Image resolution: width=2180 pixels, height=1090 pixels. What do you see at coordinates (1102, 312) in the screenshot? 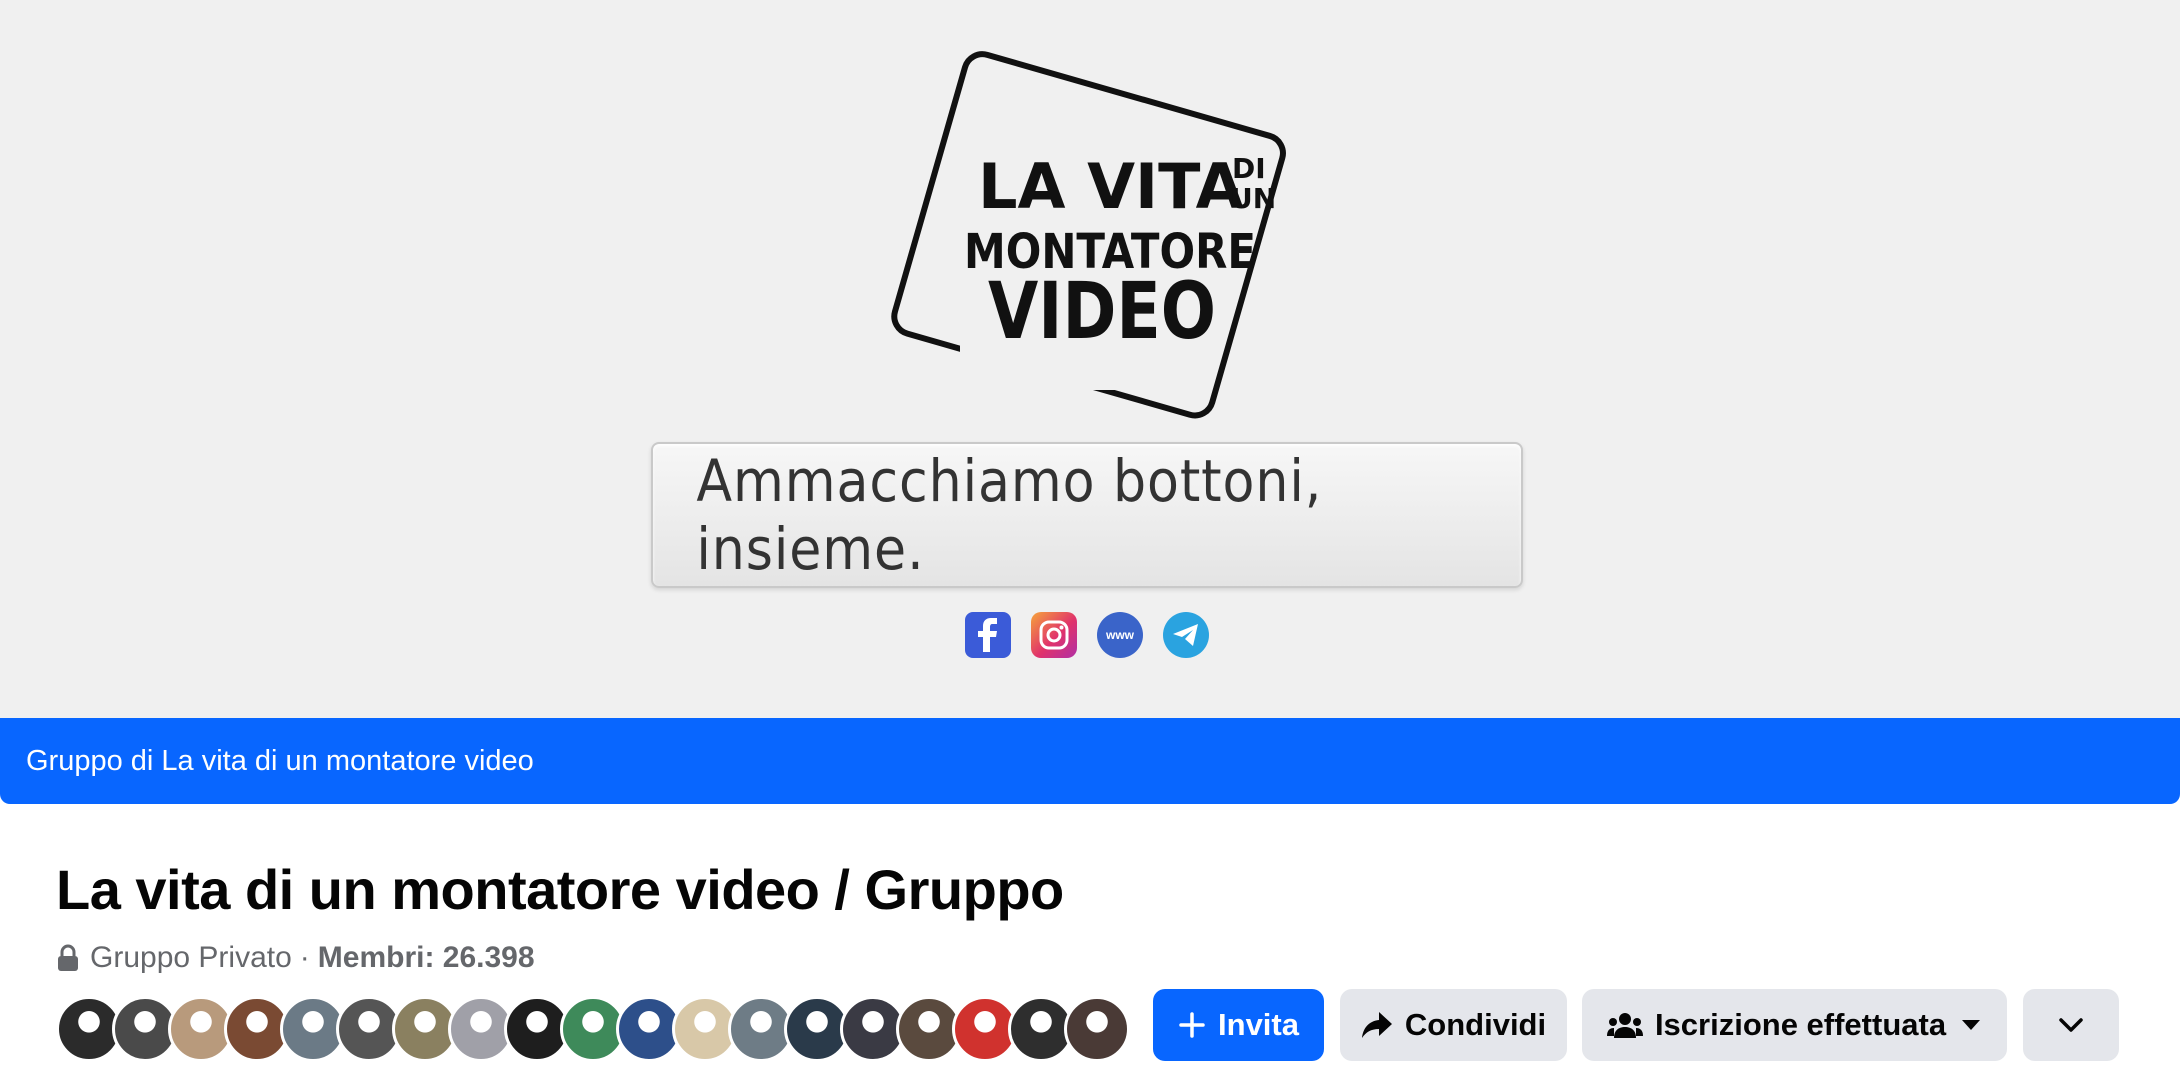
I see `logo-line-3: VIDEO` at bounding box center [1102, 312].